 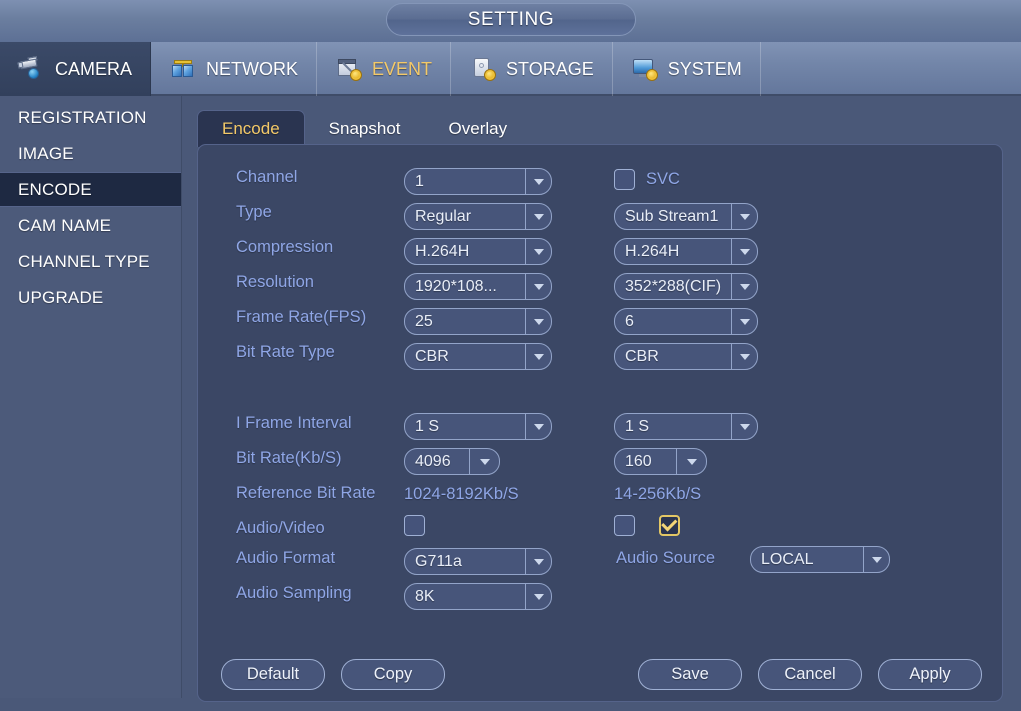 I want to click on sub-resolution-select-value: 352*288(CIF), so click(x=673, y=286).